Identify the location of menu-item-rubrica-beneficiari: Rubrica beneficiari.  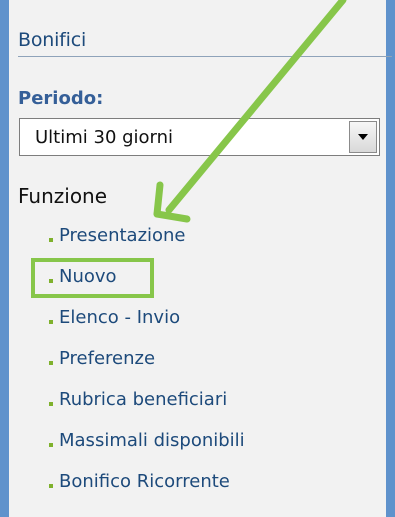
(147, 410).